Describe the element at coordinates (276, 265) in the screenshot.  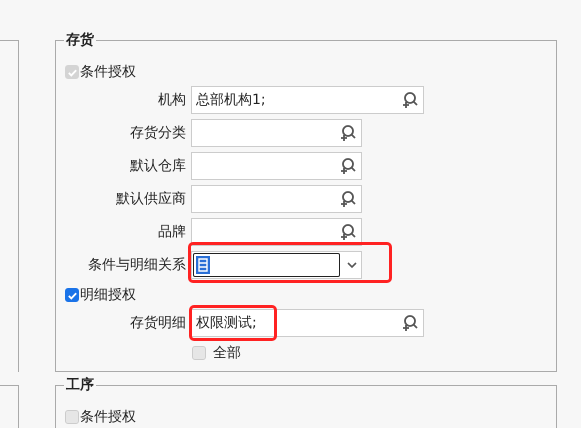
I see `dropdown` at that location.